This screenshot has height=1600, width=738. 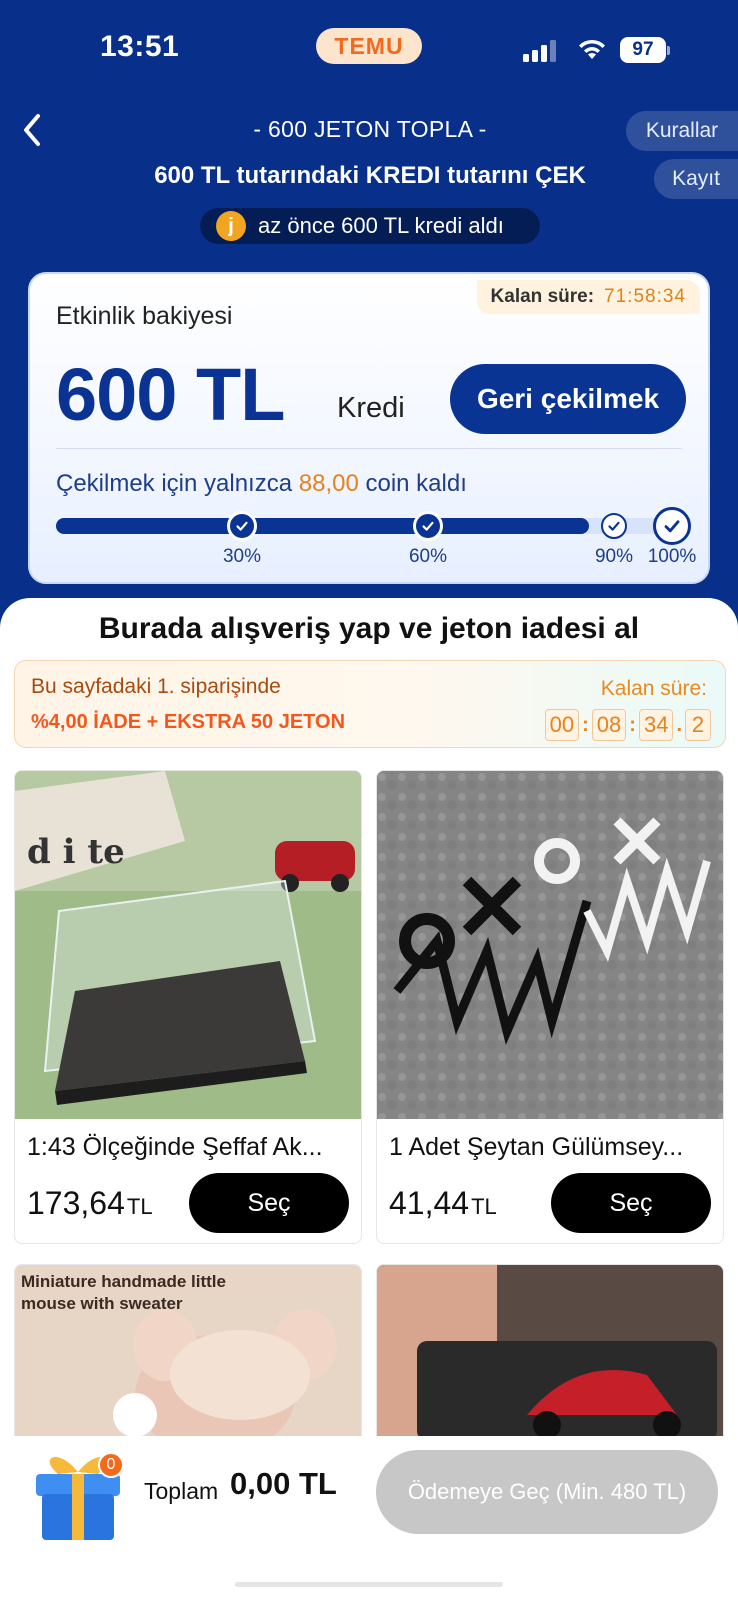 What do you see at coordinates (156, 686) in the screenshot?
I see `promo-line: Bu sayfadaki 1. siparişinde` at bounding box center [156, 686].